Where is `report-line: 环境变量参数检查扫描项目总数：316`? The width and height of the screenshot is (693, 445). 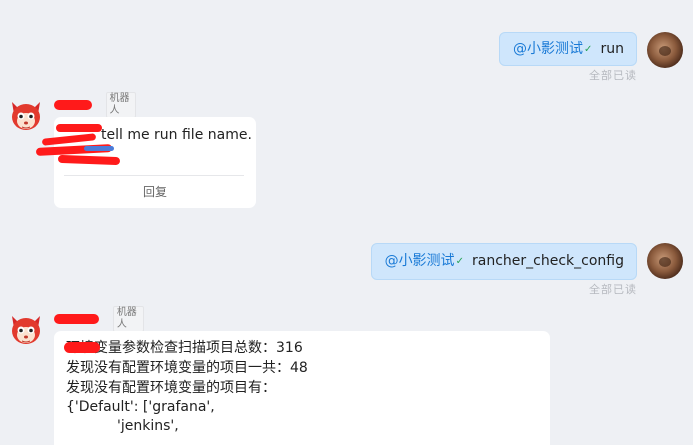
report-line: 环境变量参数检查扫描项目总数：316 is located at coordinates (184, 348).